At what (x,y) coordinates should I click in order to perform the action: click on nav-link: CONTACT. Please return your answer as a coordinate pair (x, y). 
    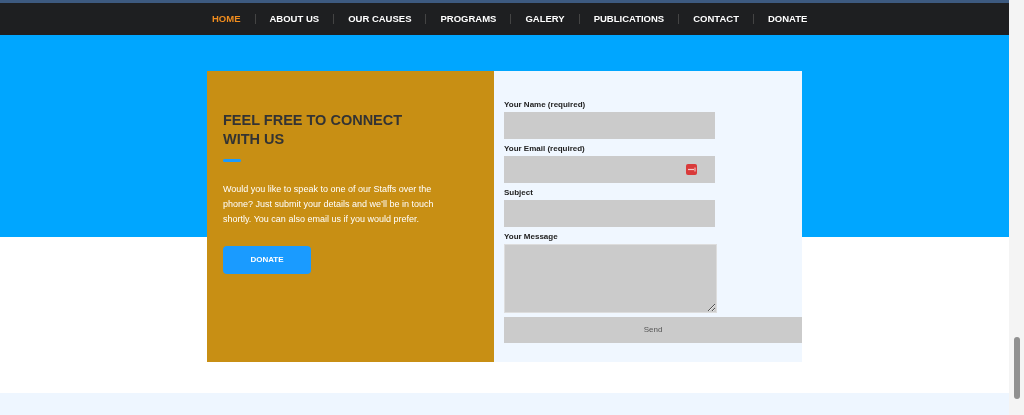
    Looking at the image, I should click on (716, 19).